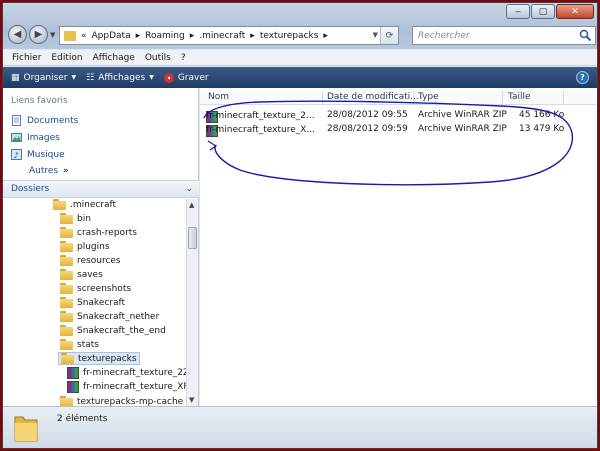 This screenshot has width=600, height=451. What do you see at coordinates (101, 189) in the screenshot?
I see `folders-header: Dossiers ⌄` at bounding box center [101, 189].